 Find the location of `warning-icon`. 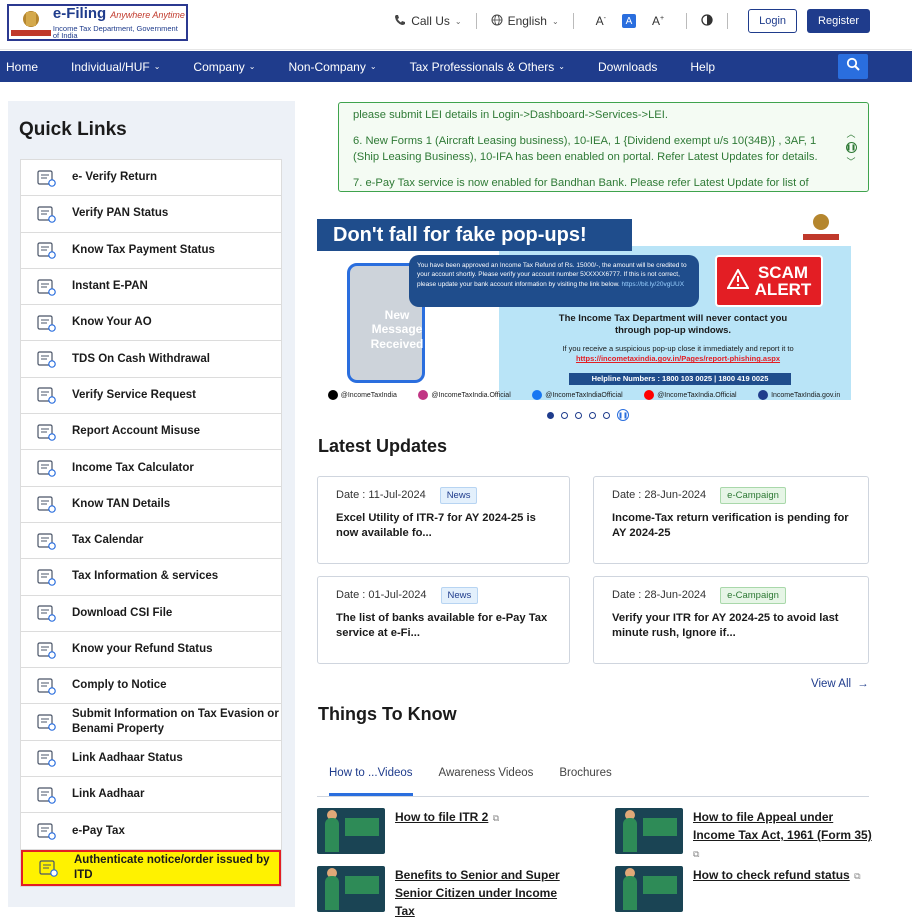

warning-icon is located at coordinates (737, 280).